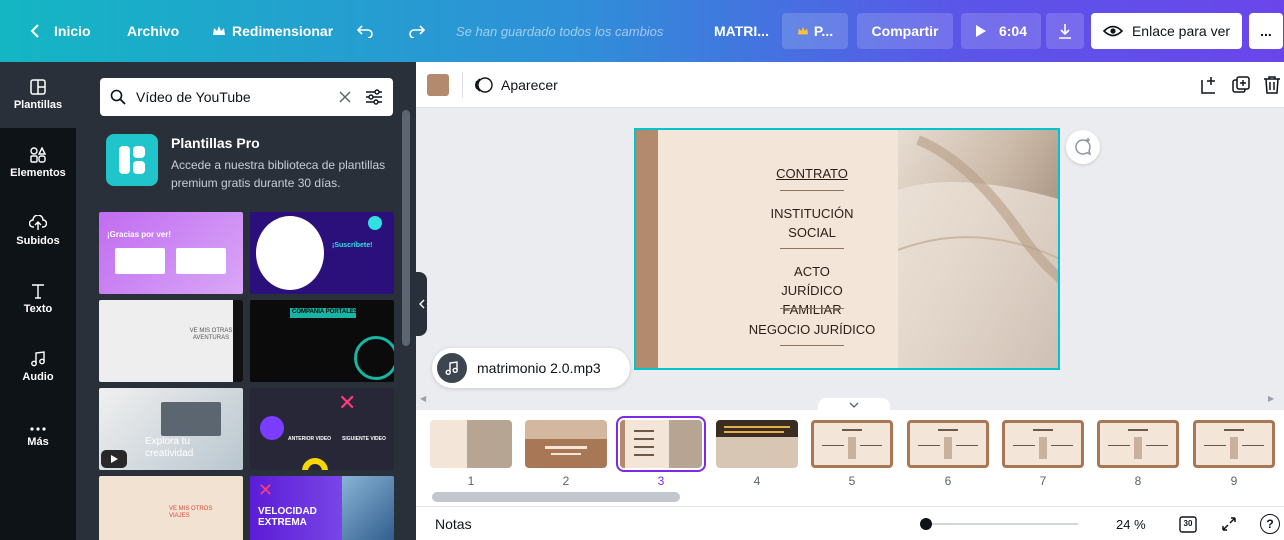 The width and height of the screenshot is (1284, 540). What do you see at coordinates (1271, 398) in the screenshot?
I see `scroll-right-arrow: ▶` at bounding box center [1271, 398].